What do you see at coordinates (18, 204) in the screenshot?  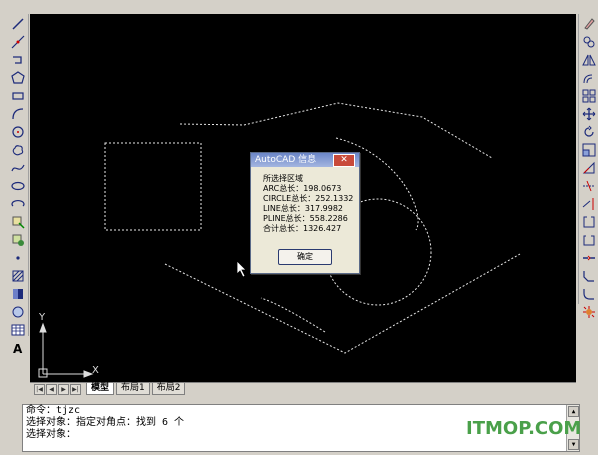 I see `ellipse-arc-icon` at bounding box center [18, 204].